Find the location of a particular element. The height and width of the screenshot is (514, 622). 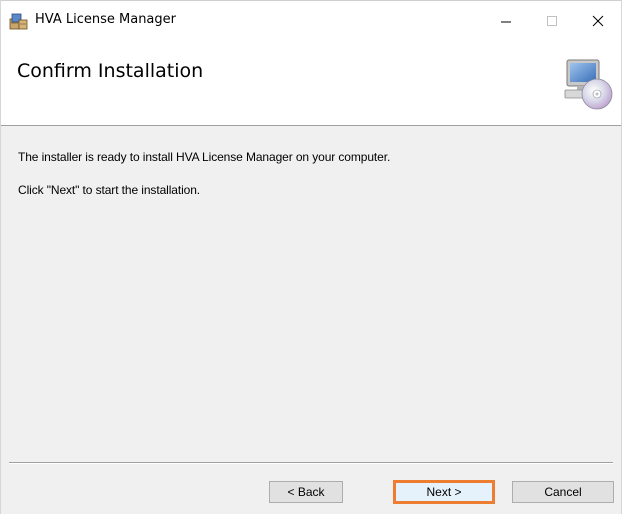

footer-divider-highlight is located at coordinates (311, 463).